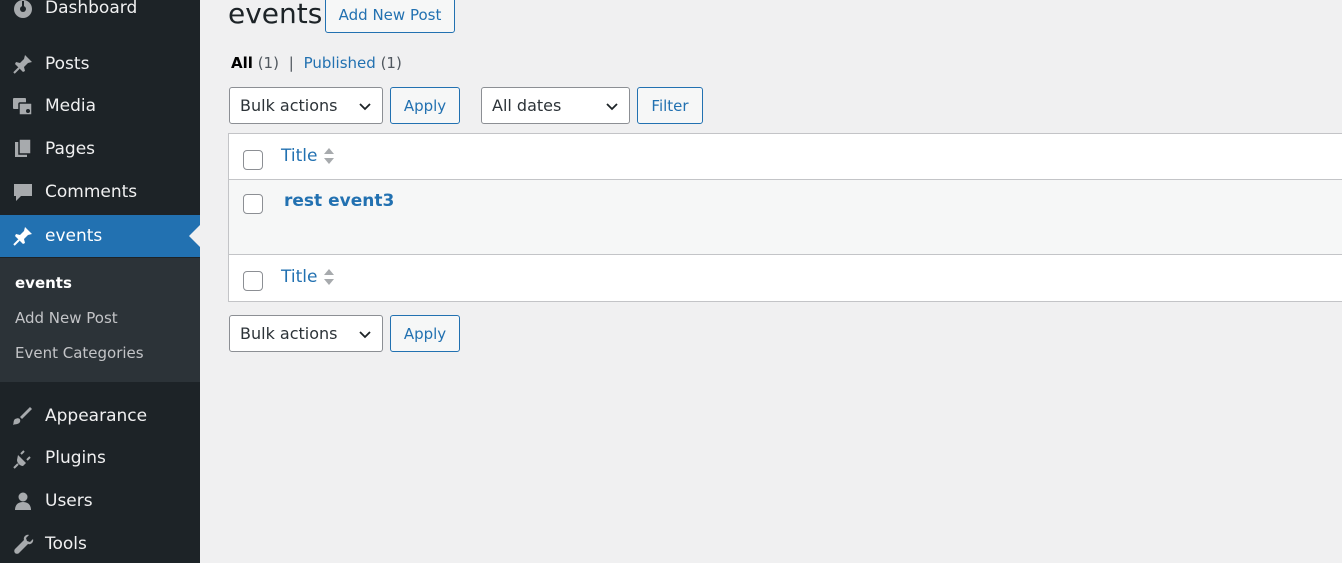 The image size is (1342, 563). I want to click on sidebar-item-label: events, so click(74, 236).